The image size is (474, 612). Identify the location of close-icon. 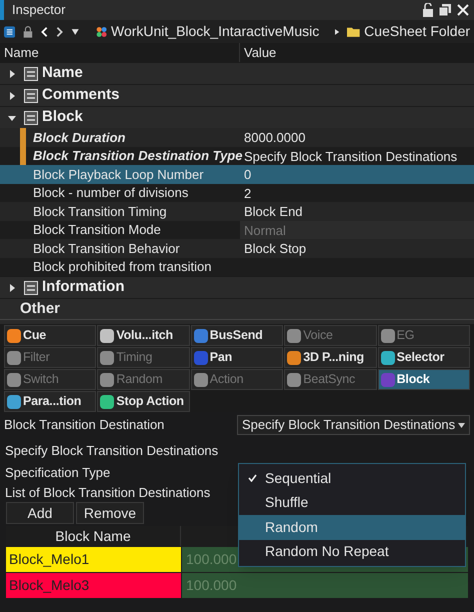
(463, 10).